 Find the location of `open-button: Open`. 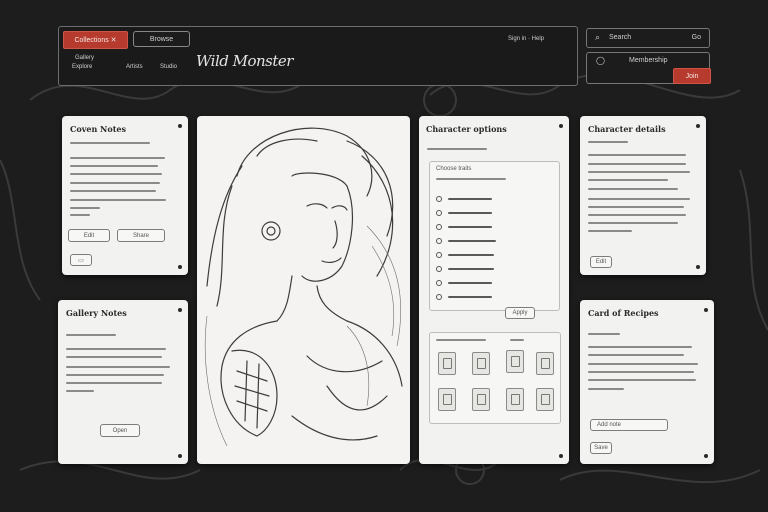

open-button: Open is located at coordinates (120, 430).